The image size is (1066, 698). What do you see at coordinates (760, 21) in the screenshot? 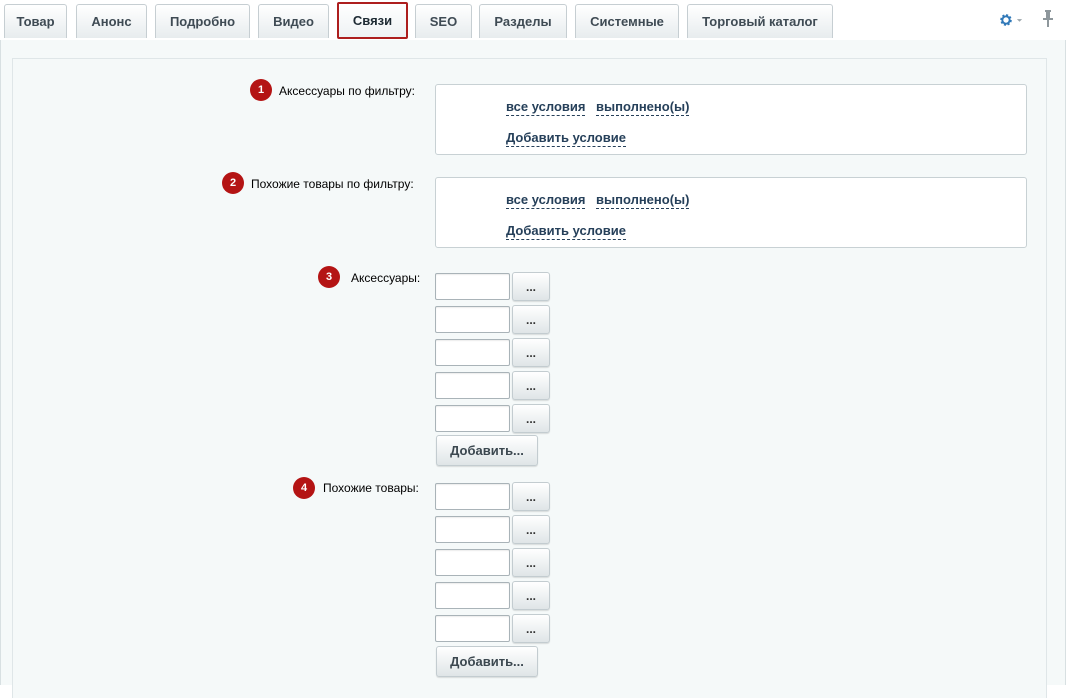
I see `tab-torgovyy-katalog: Торговый каталог` at bounding box center [760, 21].